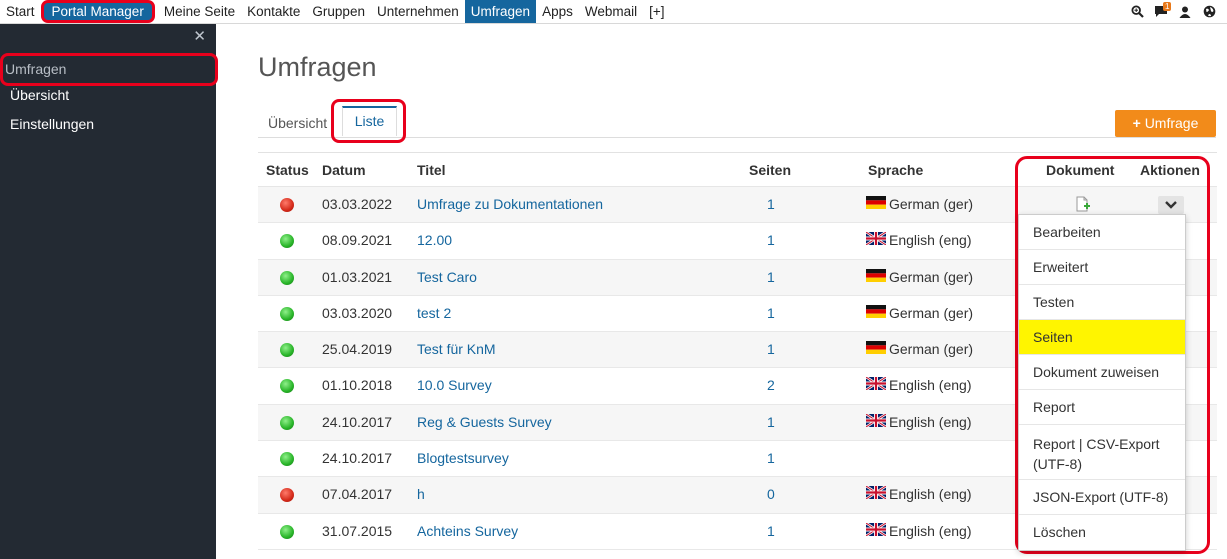  I want to click on actions-toggle-button, so click(1171, 205).